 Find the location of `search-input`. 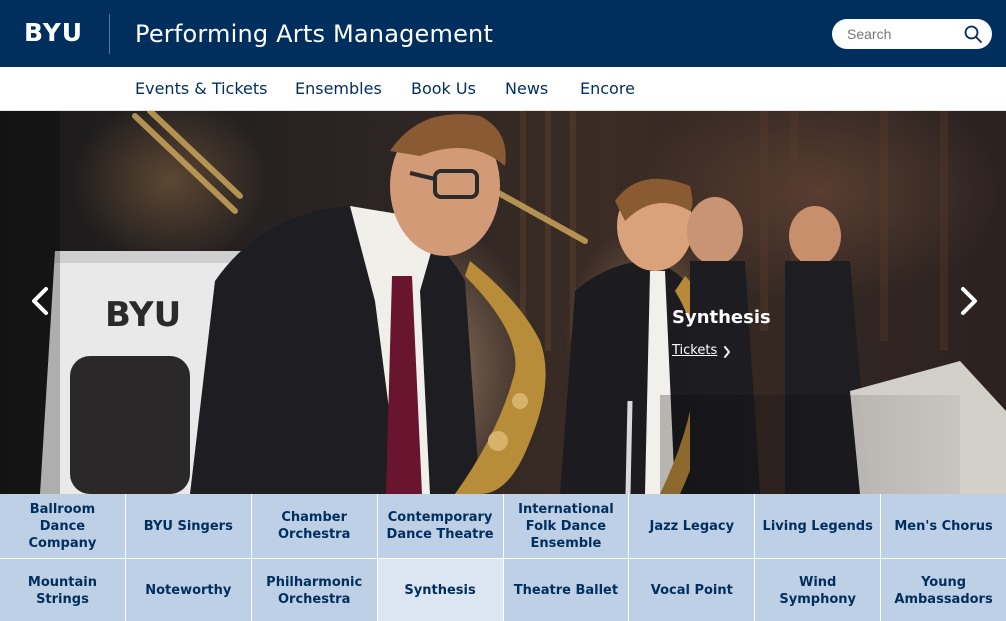

search-input is located at coordinates (906, 34).